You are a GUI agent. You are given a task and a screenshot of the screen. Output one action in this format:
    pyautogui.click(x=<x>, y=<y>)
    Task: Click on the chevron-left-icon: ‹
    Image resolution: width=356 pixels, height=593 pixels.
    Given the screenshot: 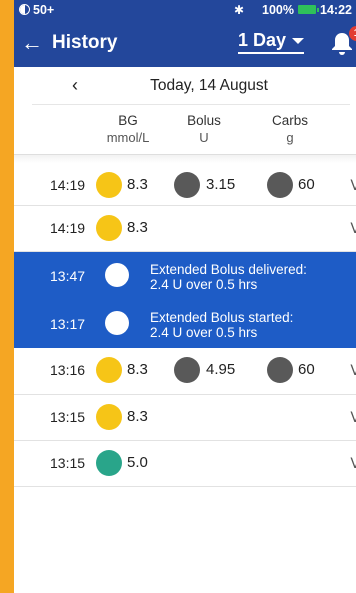 What is the action you would take?
    pyautogui.click(x=75, y=85)
    